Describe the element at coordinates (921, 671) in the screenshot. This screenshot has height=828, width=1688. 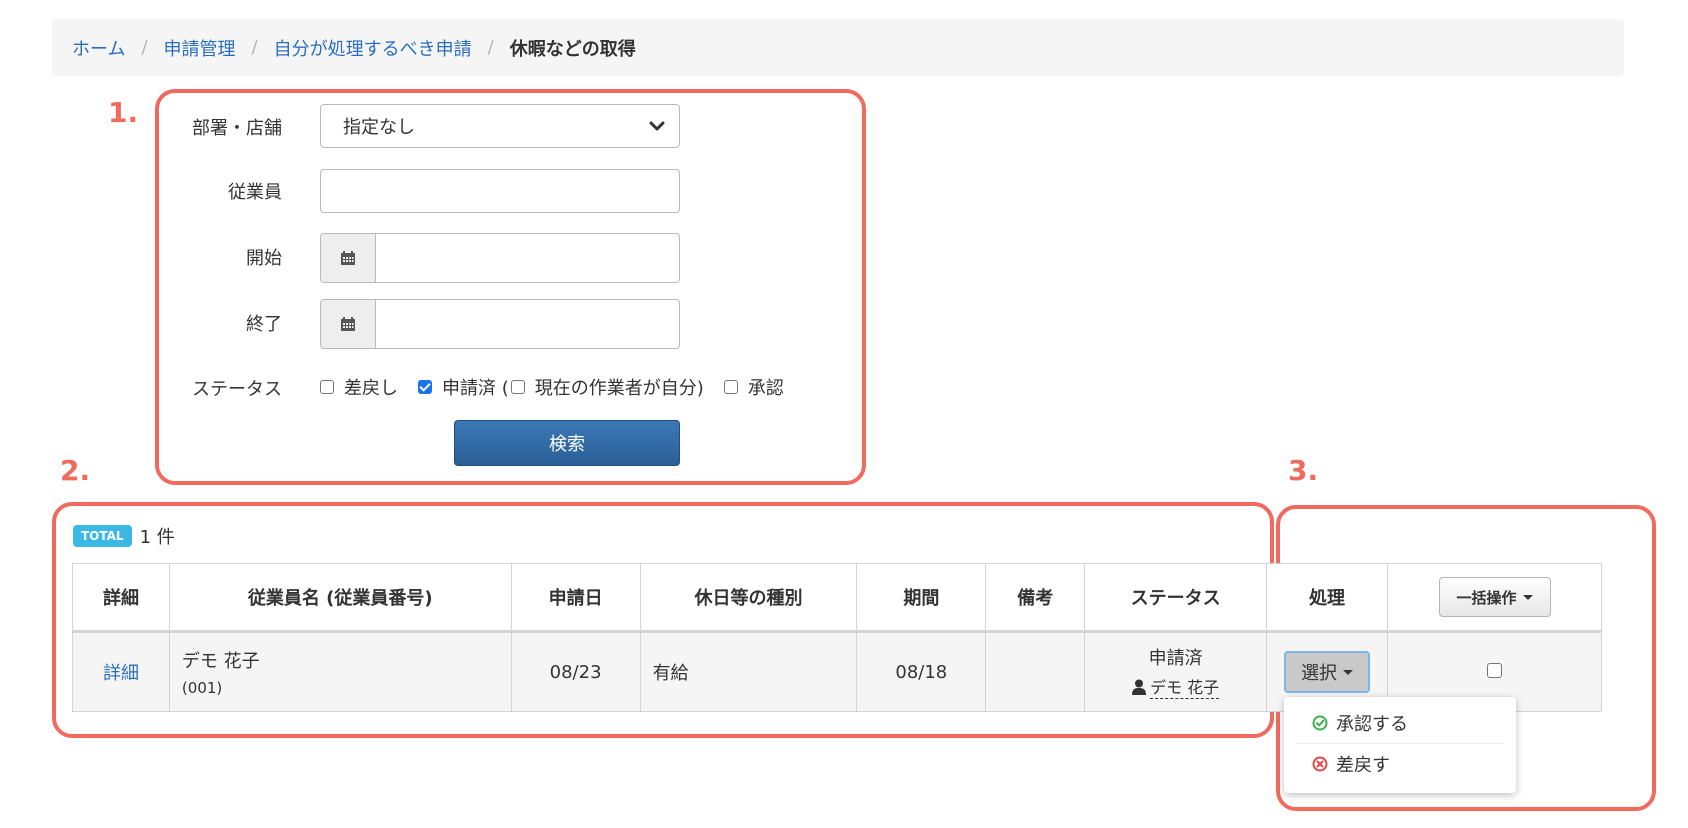
I see `period-cell: 08/18` at that location.